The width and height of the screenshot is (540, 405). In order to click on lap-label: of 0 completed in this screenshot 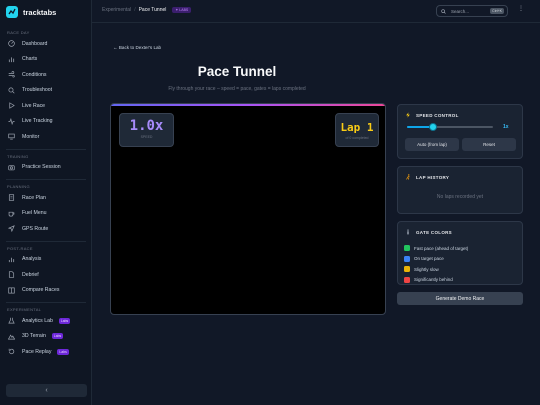, I will do `click(357, 138)`.